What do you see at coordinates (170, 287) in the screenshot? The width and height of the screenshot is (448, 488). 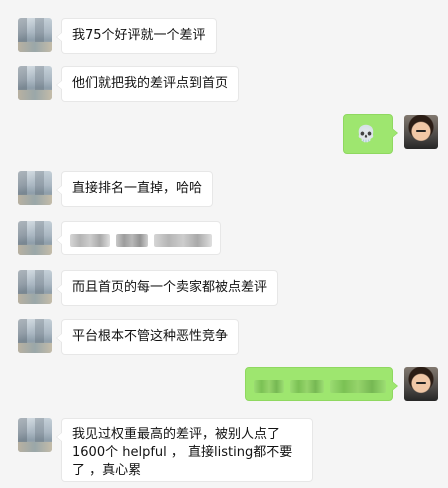 I see `message-text: 而且首页的每一个卖家都被点差评` at bounding box center [170, 287].